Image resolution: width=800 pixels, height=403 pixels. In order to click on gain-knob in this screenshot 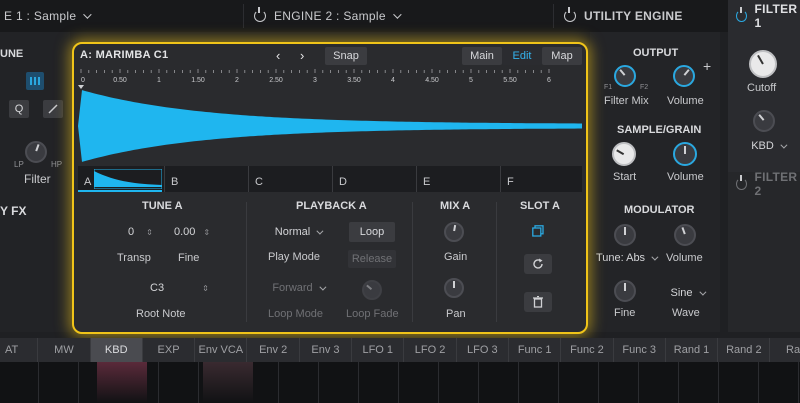, I will do `click(454, 232)`.